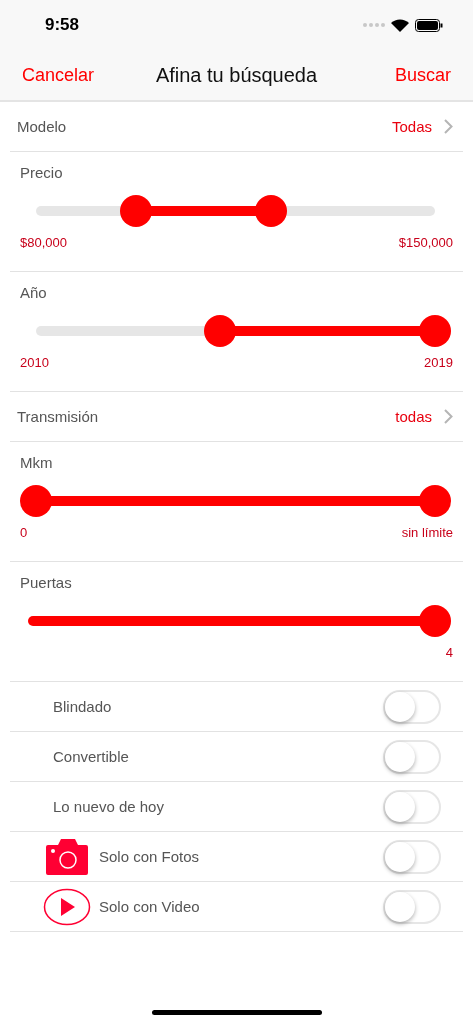  I want to click on picker-row: Transmisión todas, so click(236, 416).